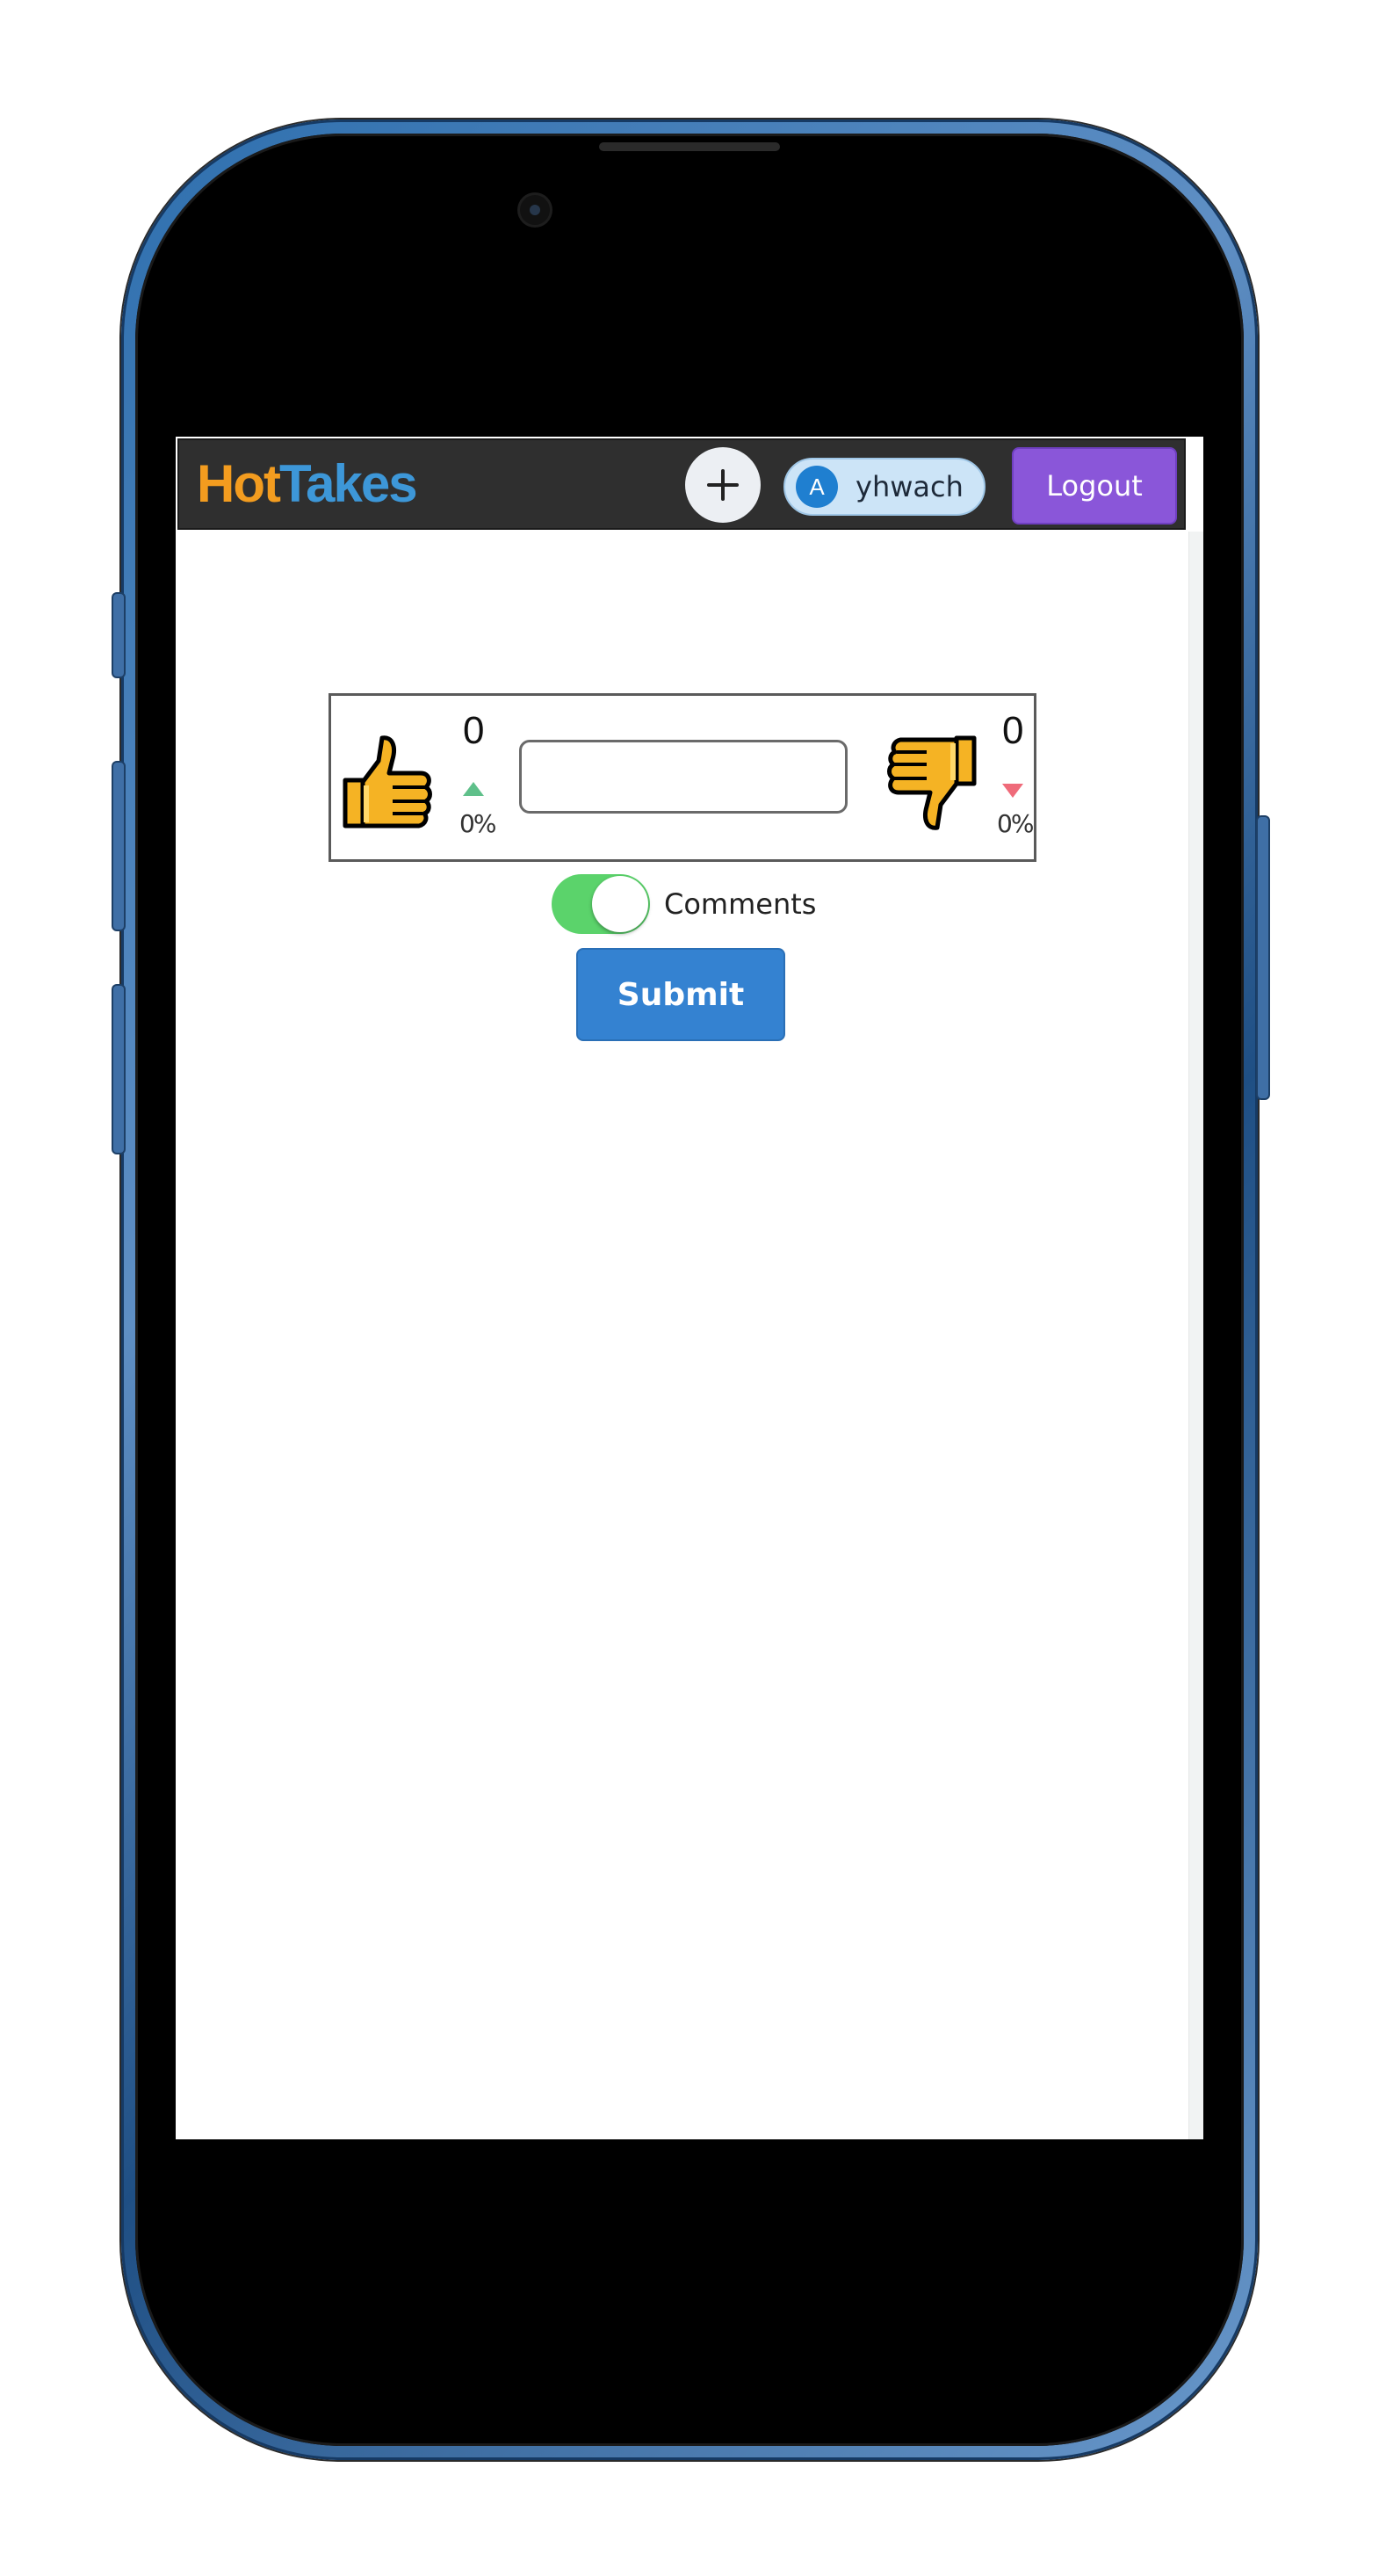 The height and width of the screenshot is (2576, 1379). I want to click on phone-volume-up-button, so click(119, 846).